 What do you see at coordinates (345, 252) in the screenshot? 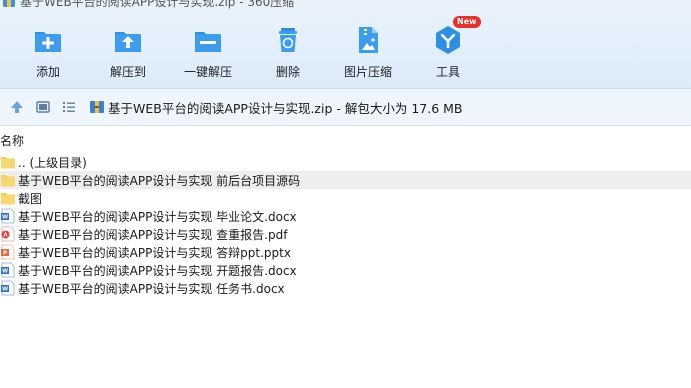
I see `list-item-defense-pptx: P 基于WEB平台的阅读APP设计与实现 答辩ppt.pptx` at bounding box center [345, 252].